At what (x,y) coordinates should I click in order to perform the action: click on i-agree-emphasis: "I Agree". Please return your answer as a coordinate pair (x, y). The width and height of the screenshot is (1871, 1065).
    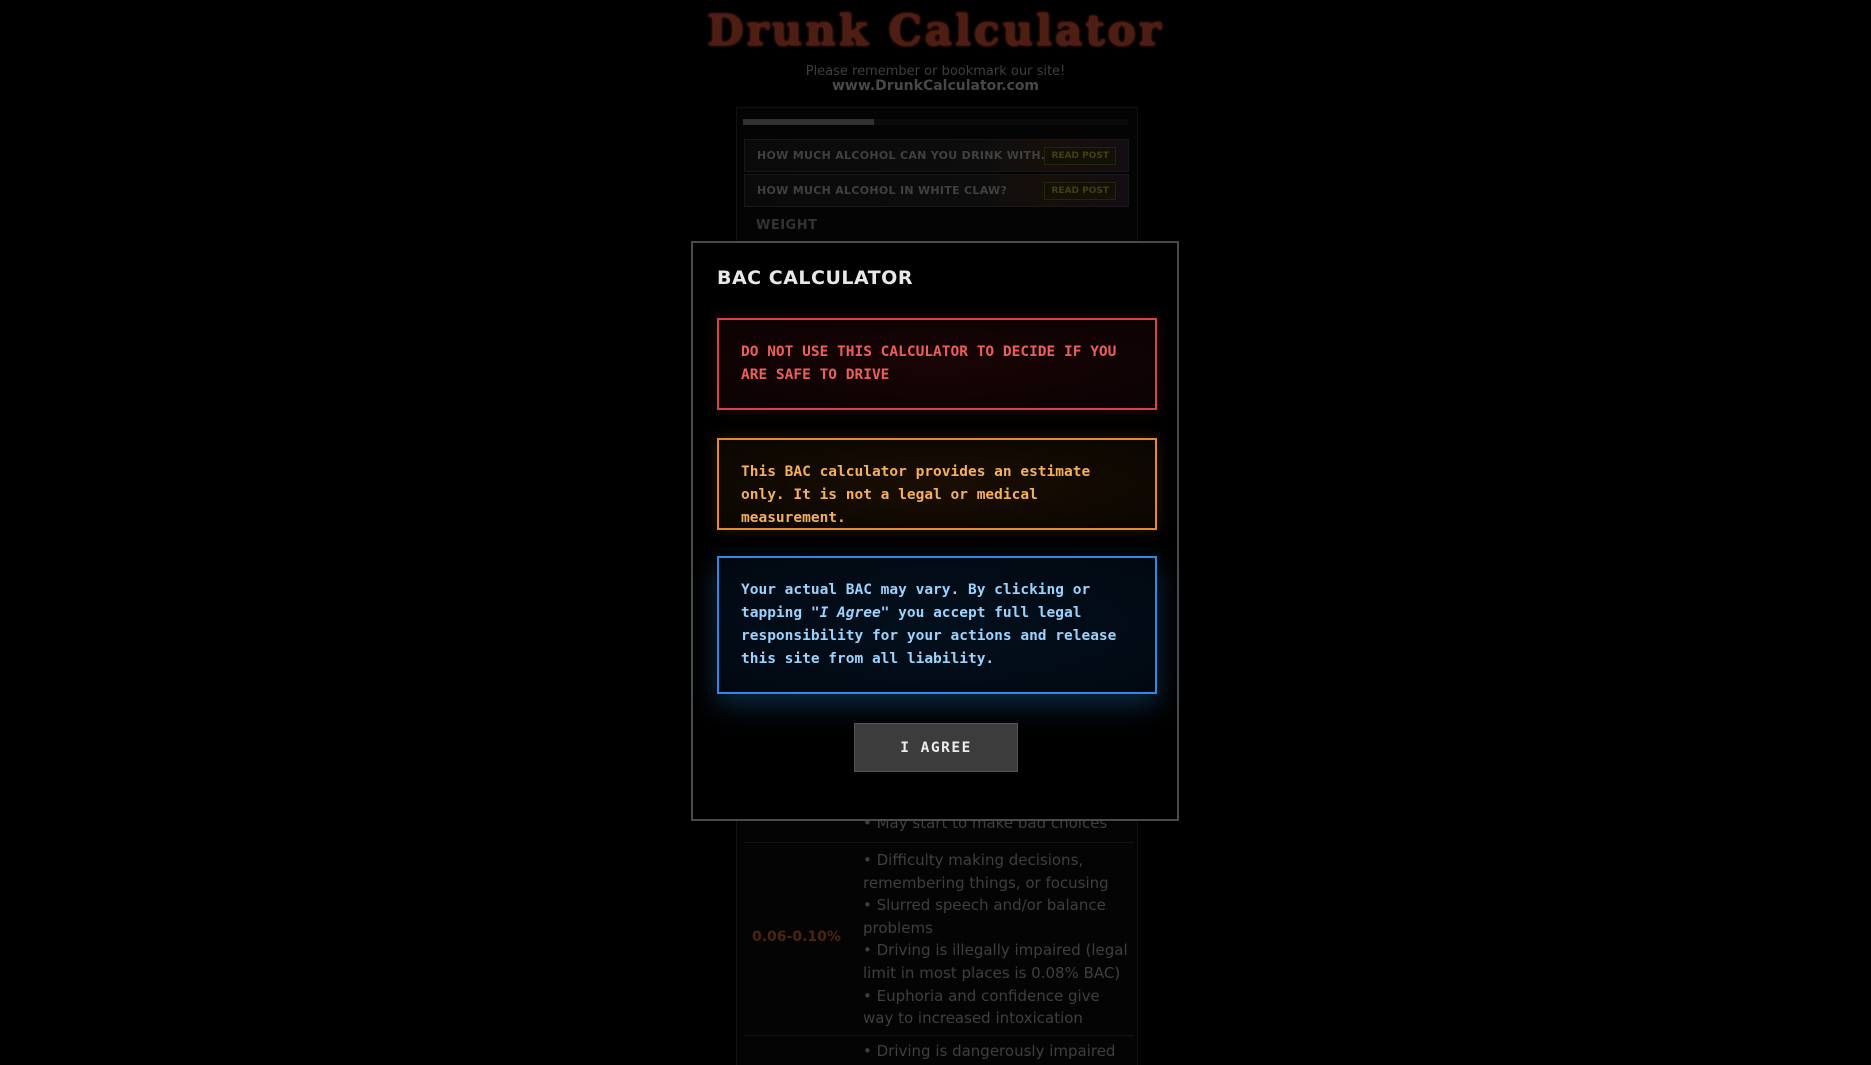
    Looking at the image, I should click on (850, 613).